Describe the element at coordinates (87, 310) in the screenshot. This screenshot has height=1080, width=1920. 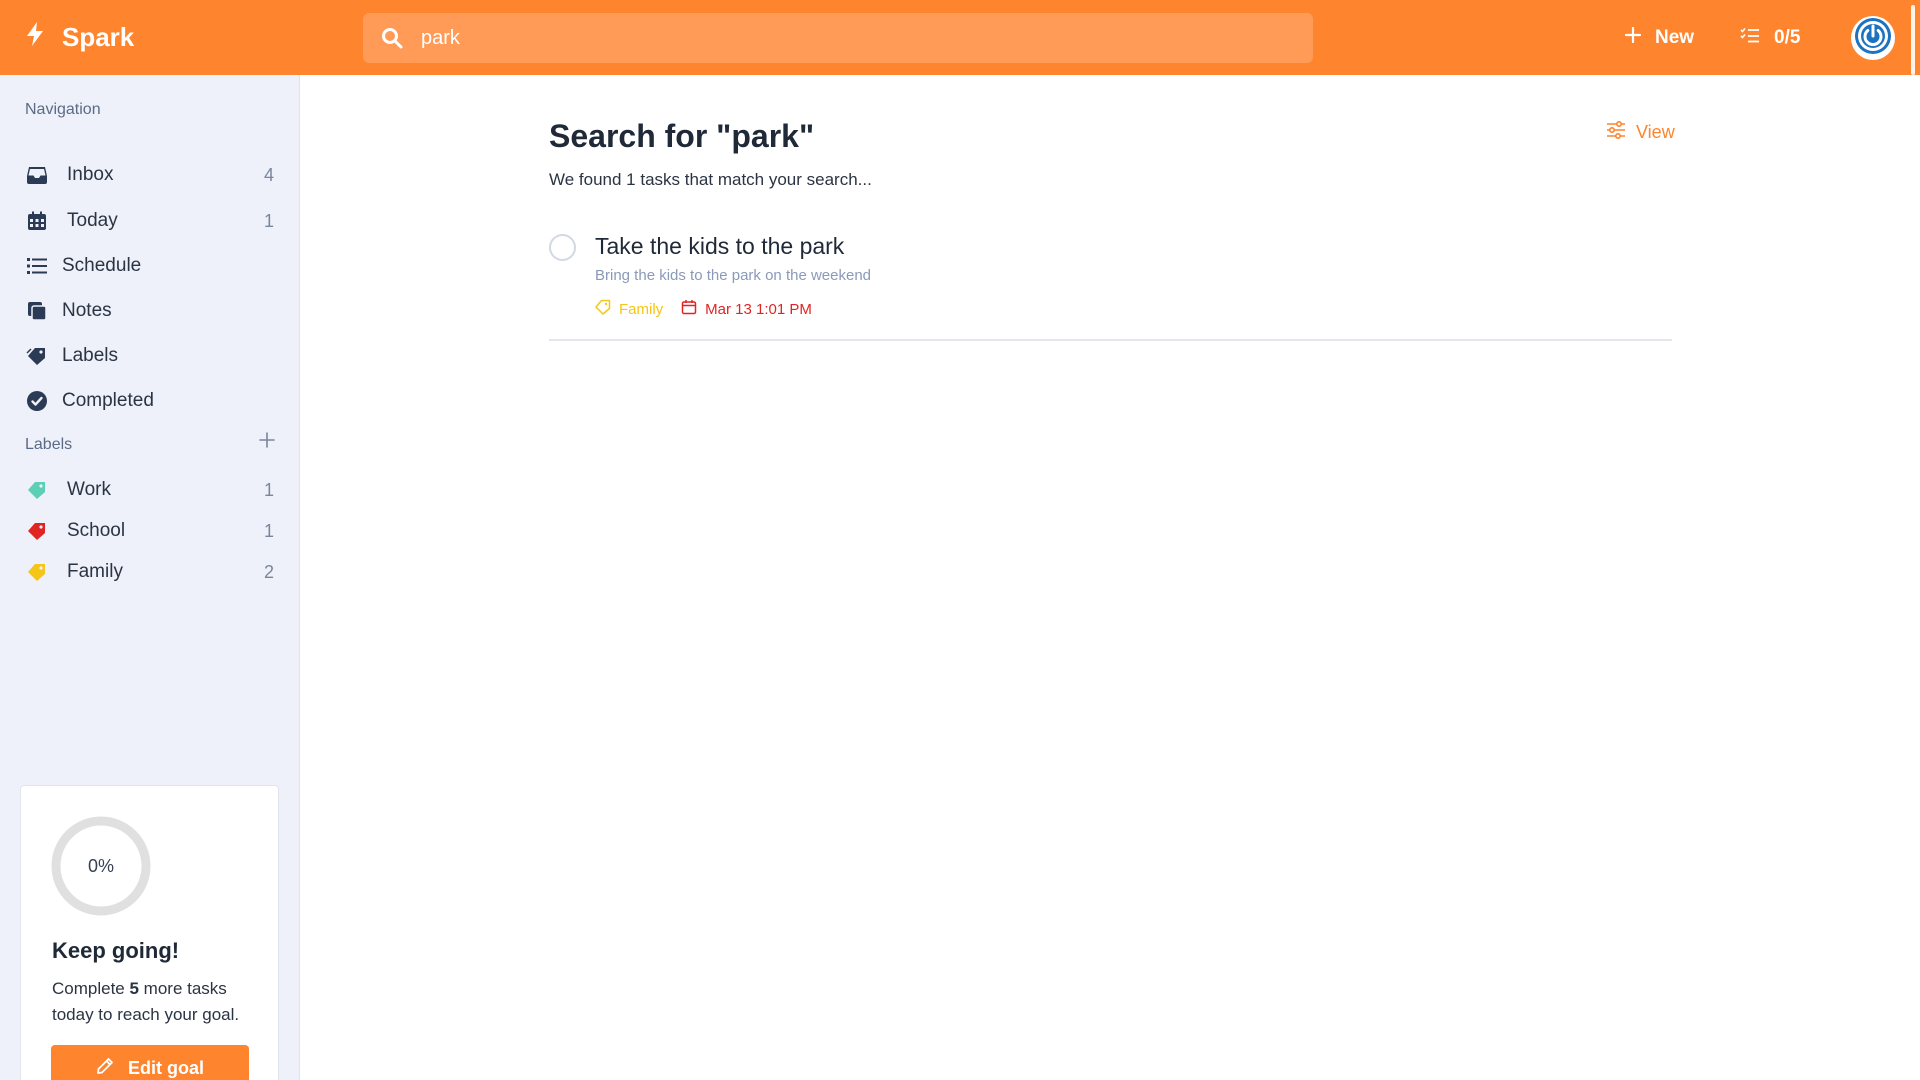
I see `sidebar-item-label: Notes` at that location.